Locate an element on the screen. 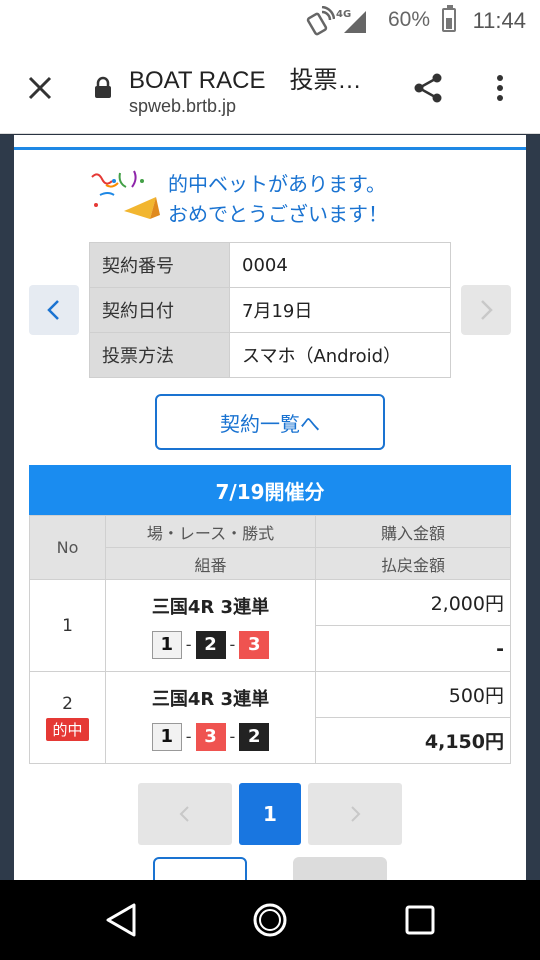  system-navigation-bar is located at coordinates (270, 920).